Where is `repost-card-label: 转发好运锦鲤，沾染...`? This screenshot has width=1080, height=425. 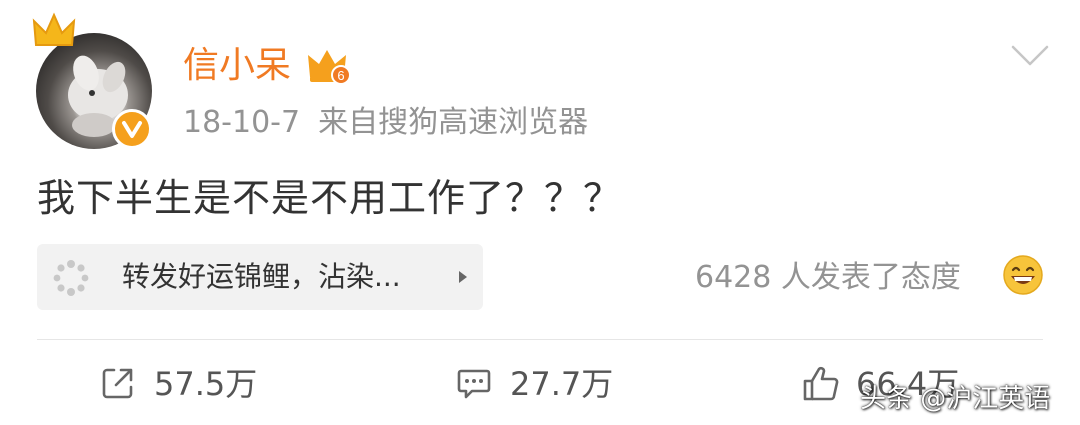 repost-card-label: 转发好运锦鲤，沾染... is located at coordinates (261, 276).